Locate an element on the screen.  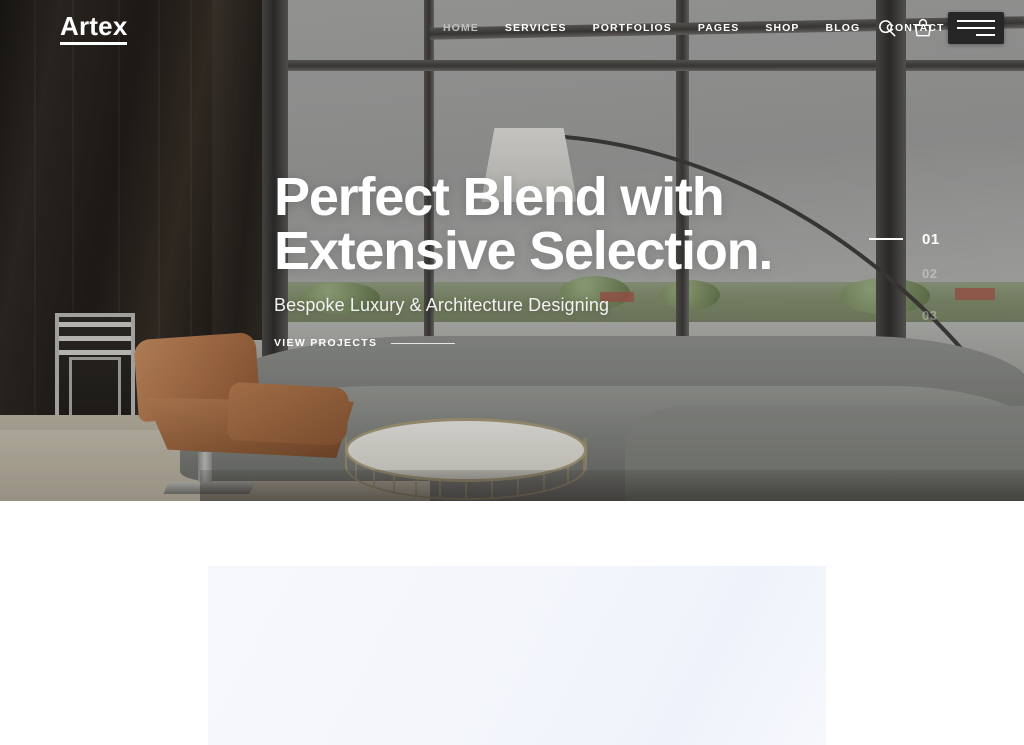
slider-dot-01: 01 is located at coordinates (907, 239).